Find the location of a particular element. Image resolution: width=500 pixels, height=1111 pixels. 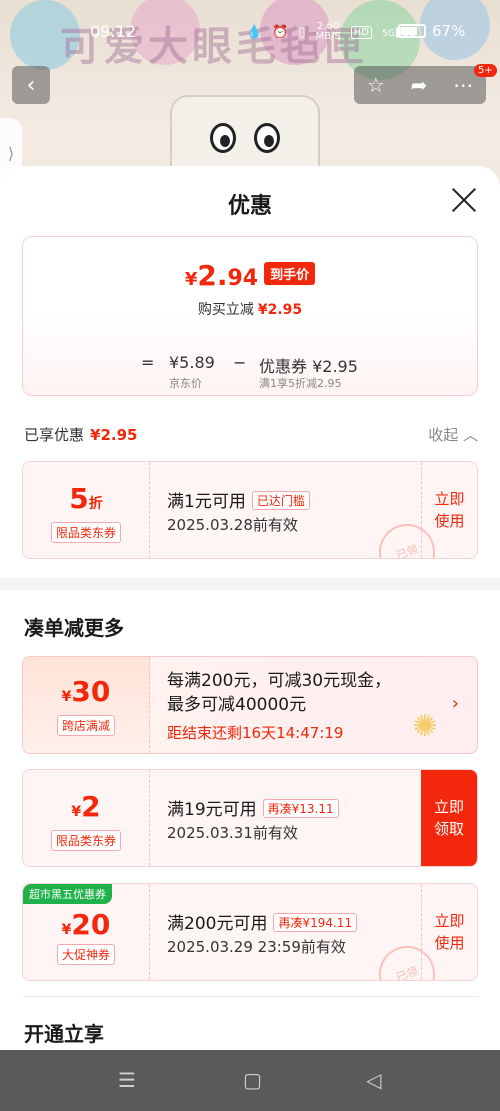

coupon-condition: 满200元可用 再凑¥194.11 is located at coordinates (262, 921).